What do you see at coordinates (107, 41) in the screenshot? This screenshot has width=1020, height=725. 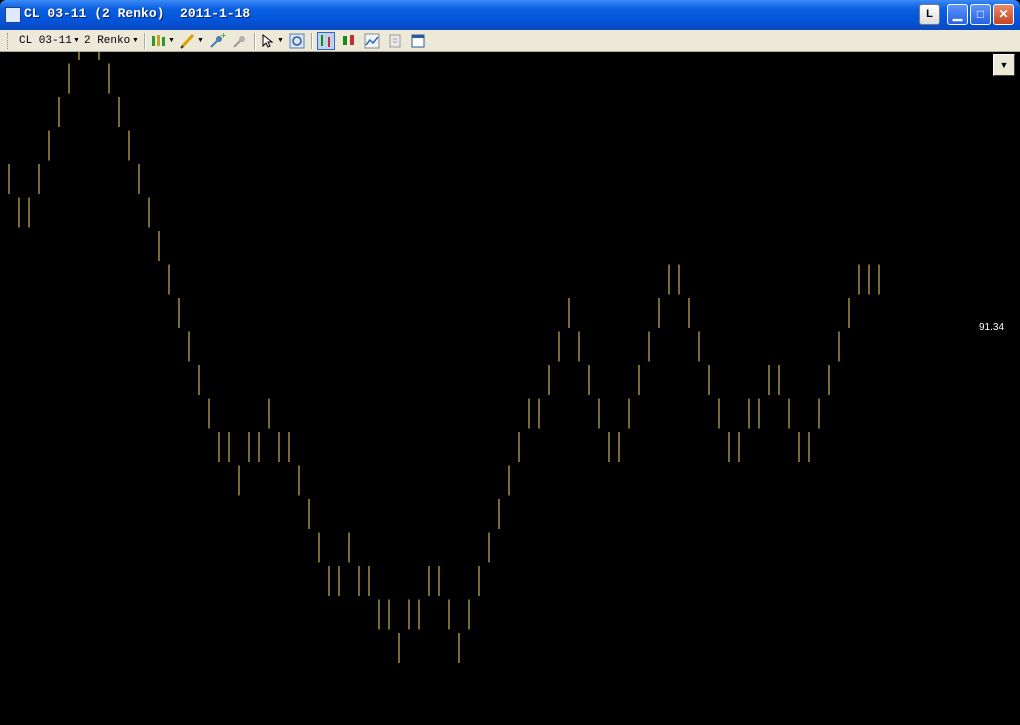 I see `period-selector: 2 Renko` at bounding box center [107, 41].